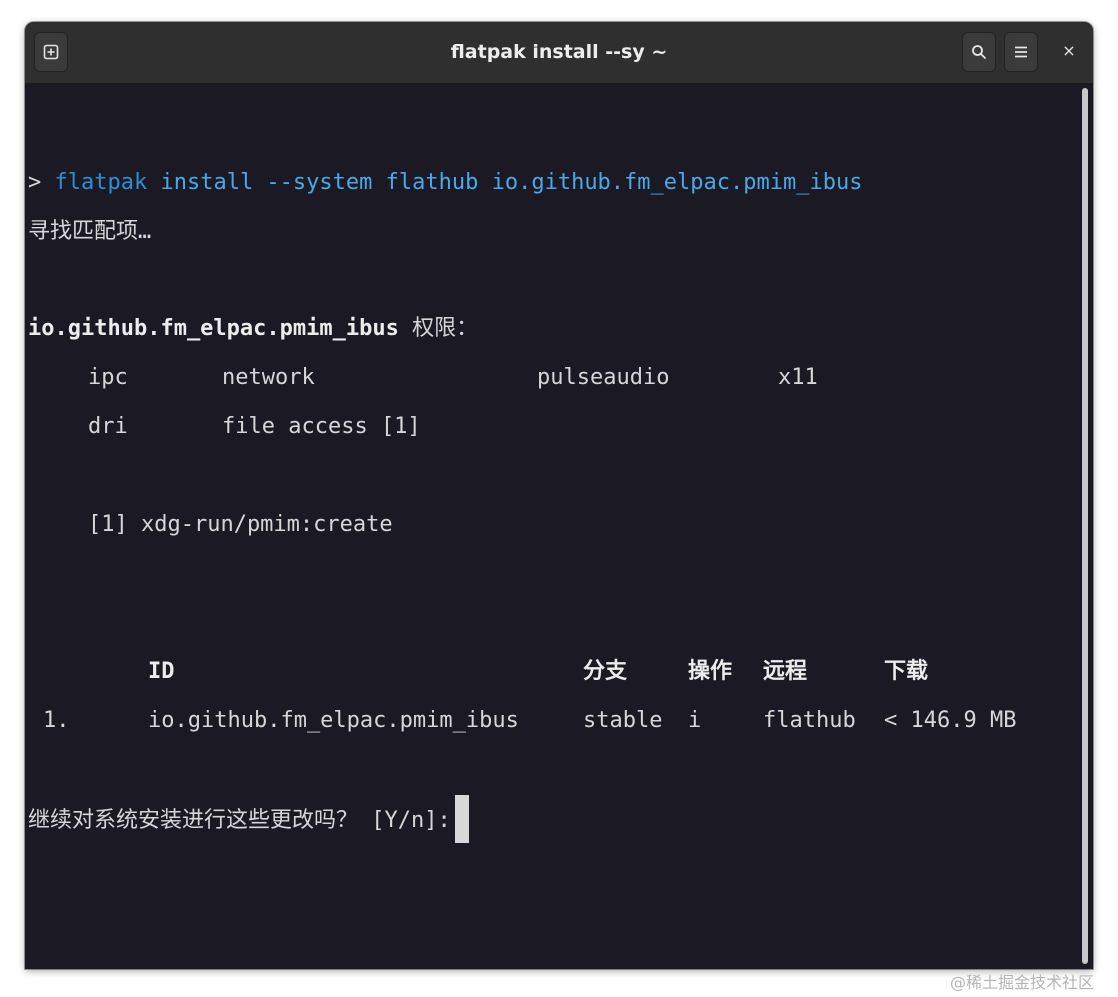  Describe the element at coordinates (1085, 526) in the screenshot. I see `scrollbar` at that location.